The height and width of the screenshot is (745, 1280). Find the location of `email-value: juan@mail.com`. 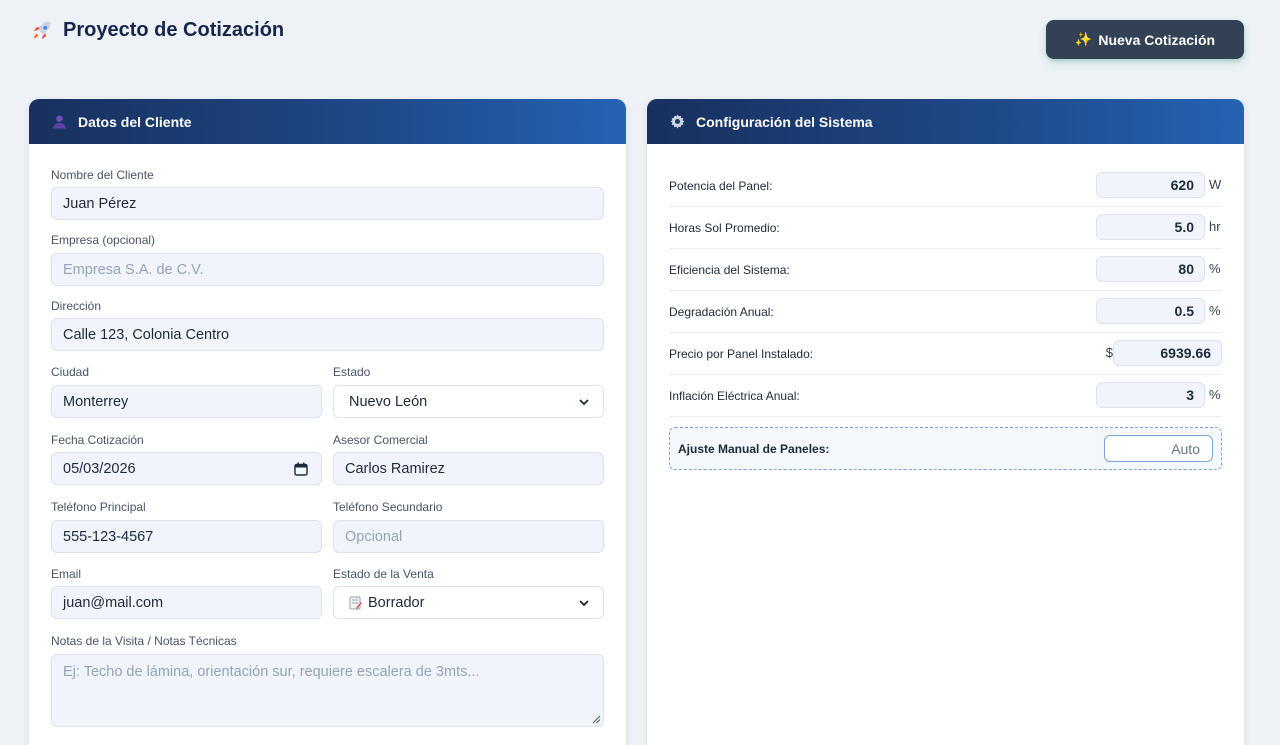

email-value: juan@mail.com is located at coordinates (113, 602).